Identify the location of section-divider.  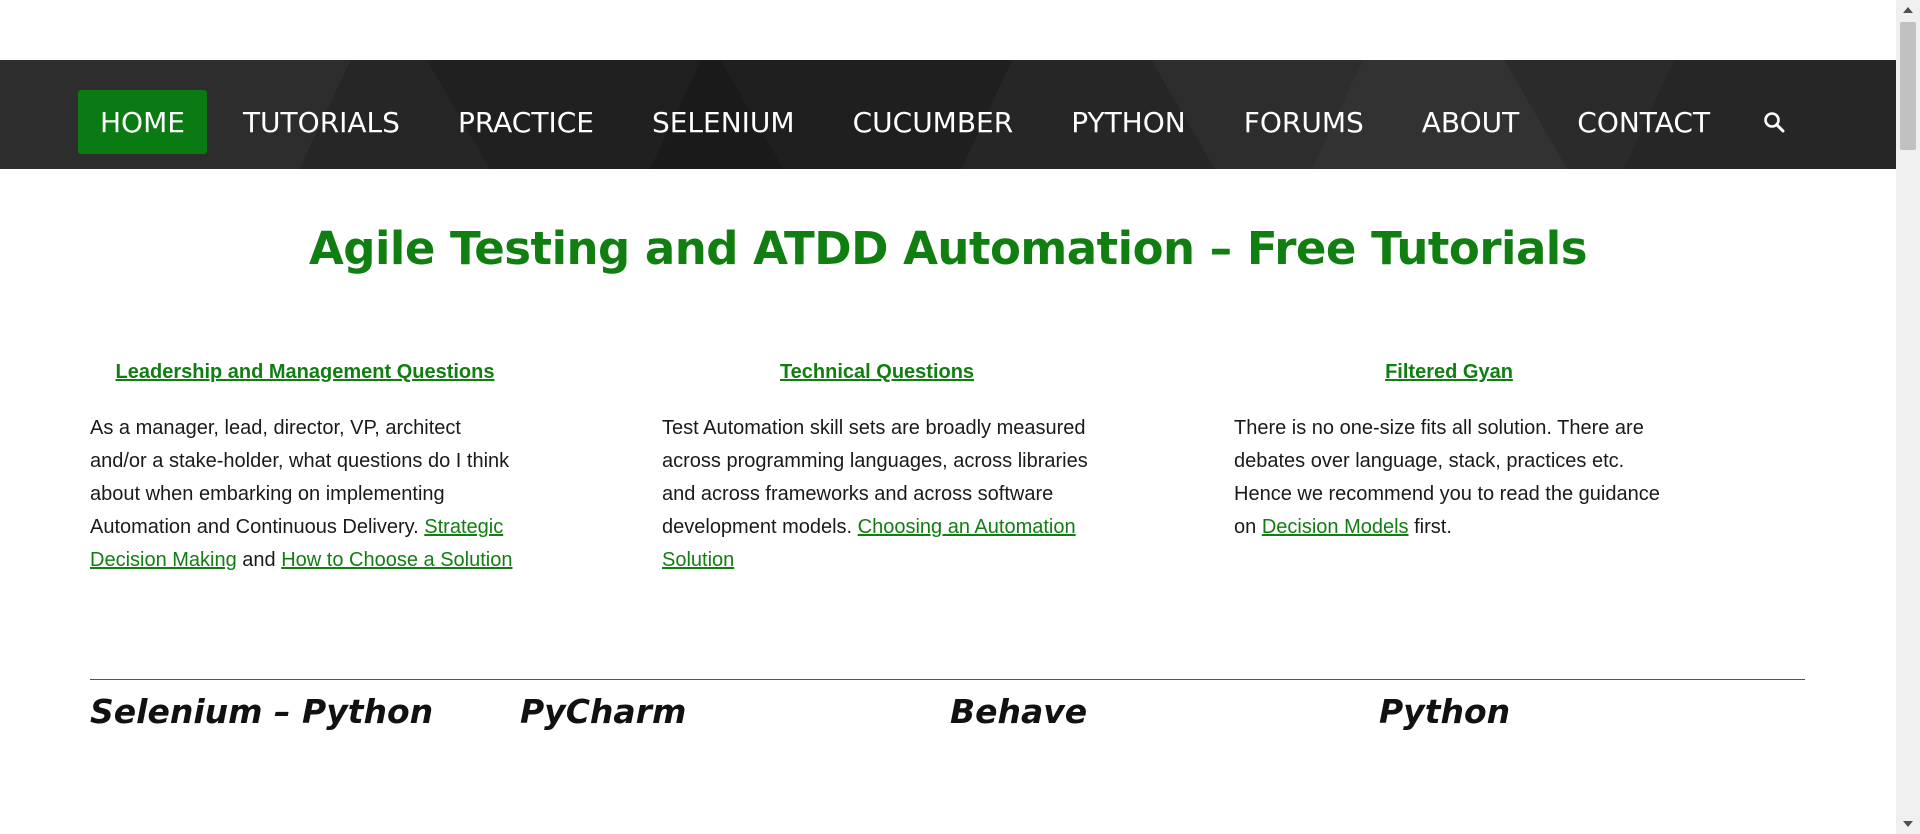
(947, 679).